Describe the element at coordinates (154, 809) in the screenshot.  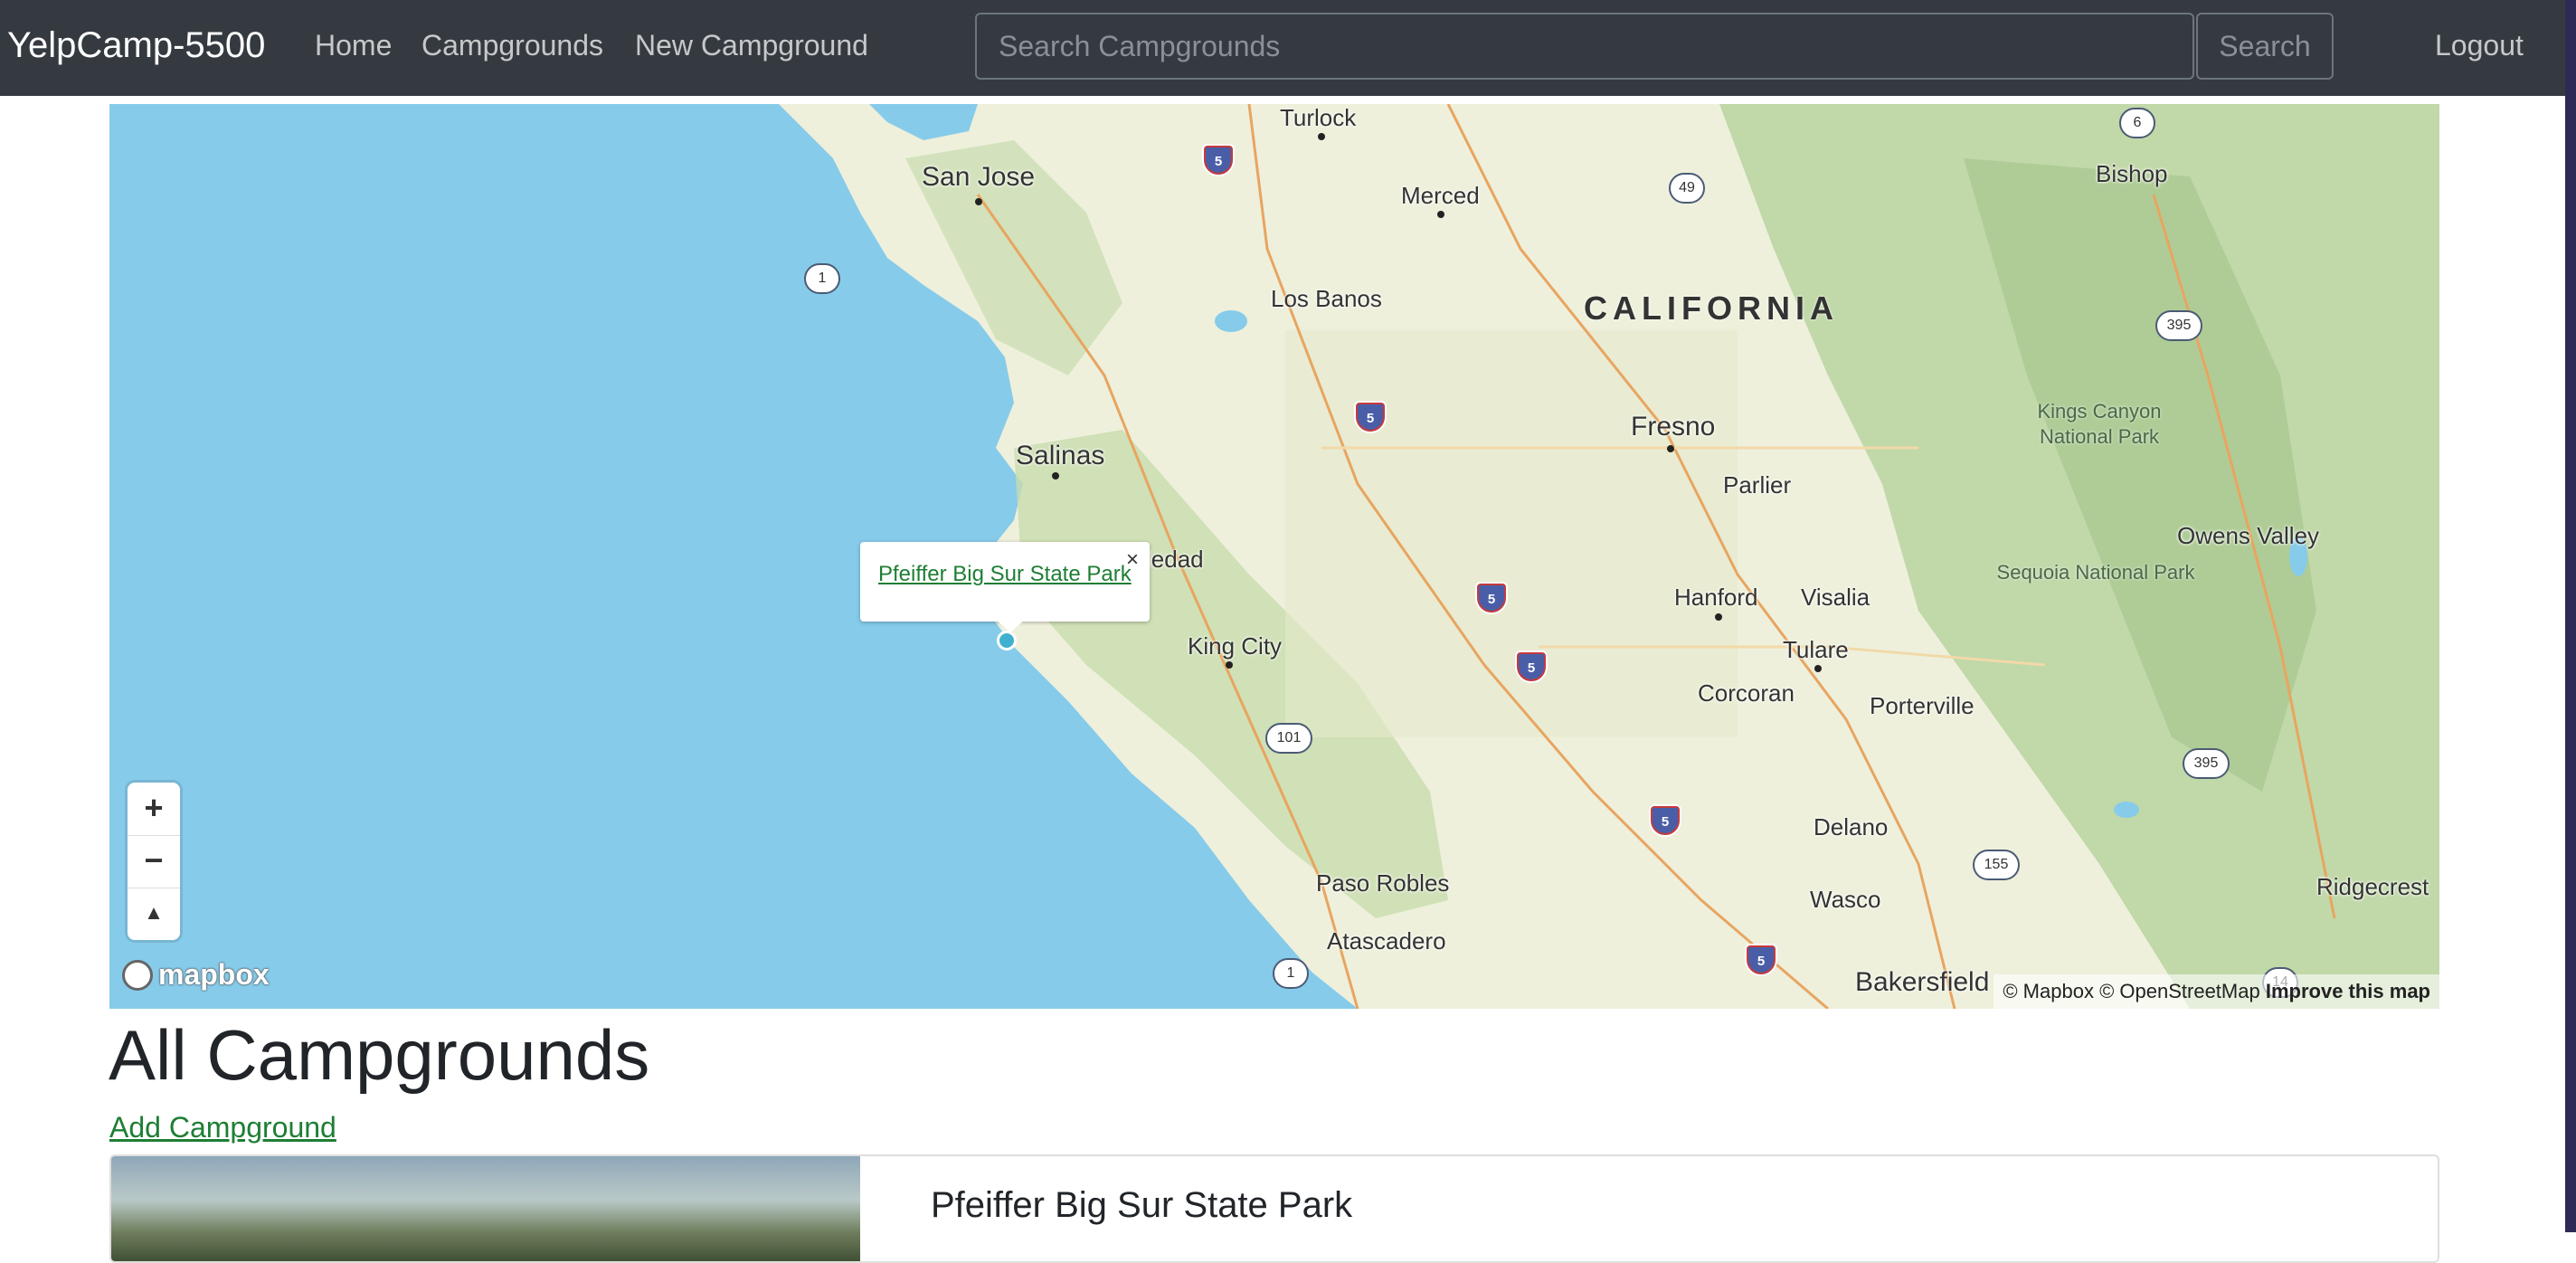
I see `zoom-in-button: +` at that location.